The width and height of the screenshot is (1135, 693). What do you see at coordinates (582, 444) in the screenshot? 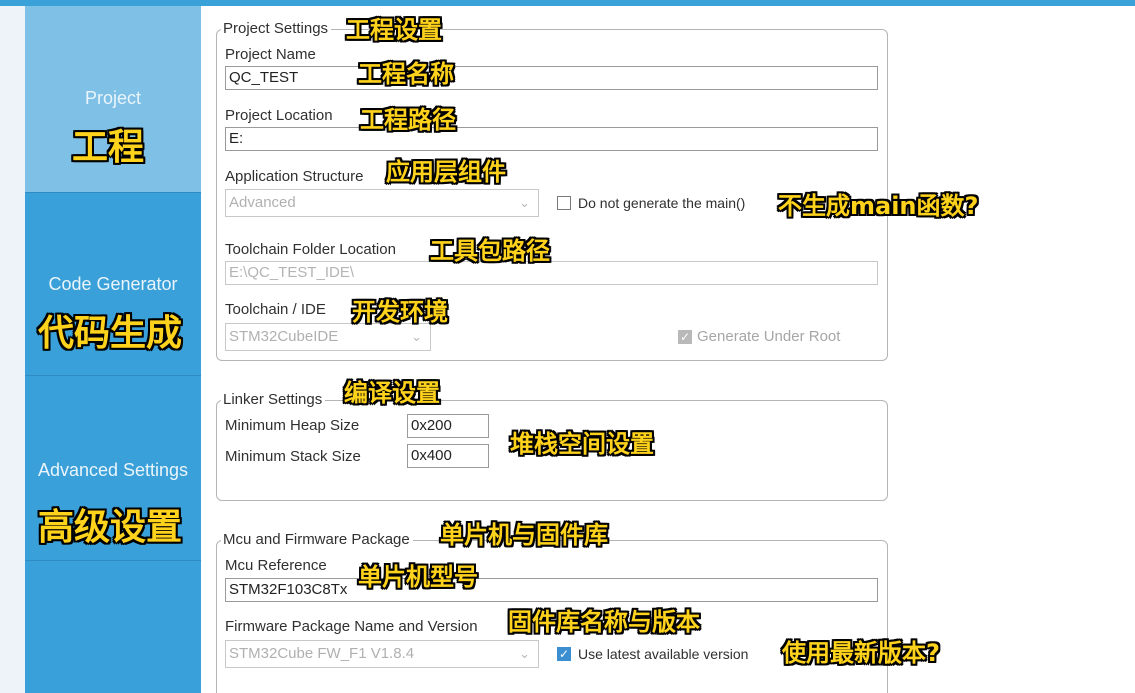
I see `annotation-heap-stack: 堆栈空间设置` at bounding box center [582, 444].